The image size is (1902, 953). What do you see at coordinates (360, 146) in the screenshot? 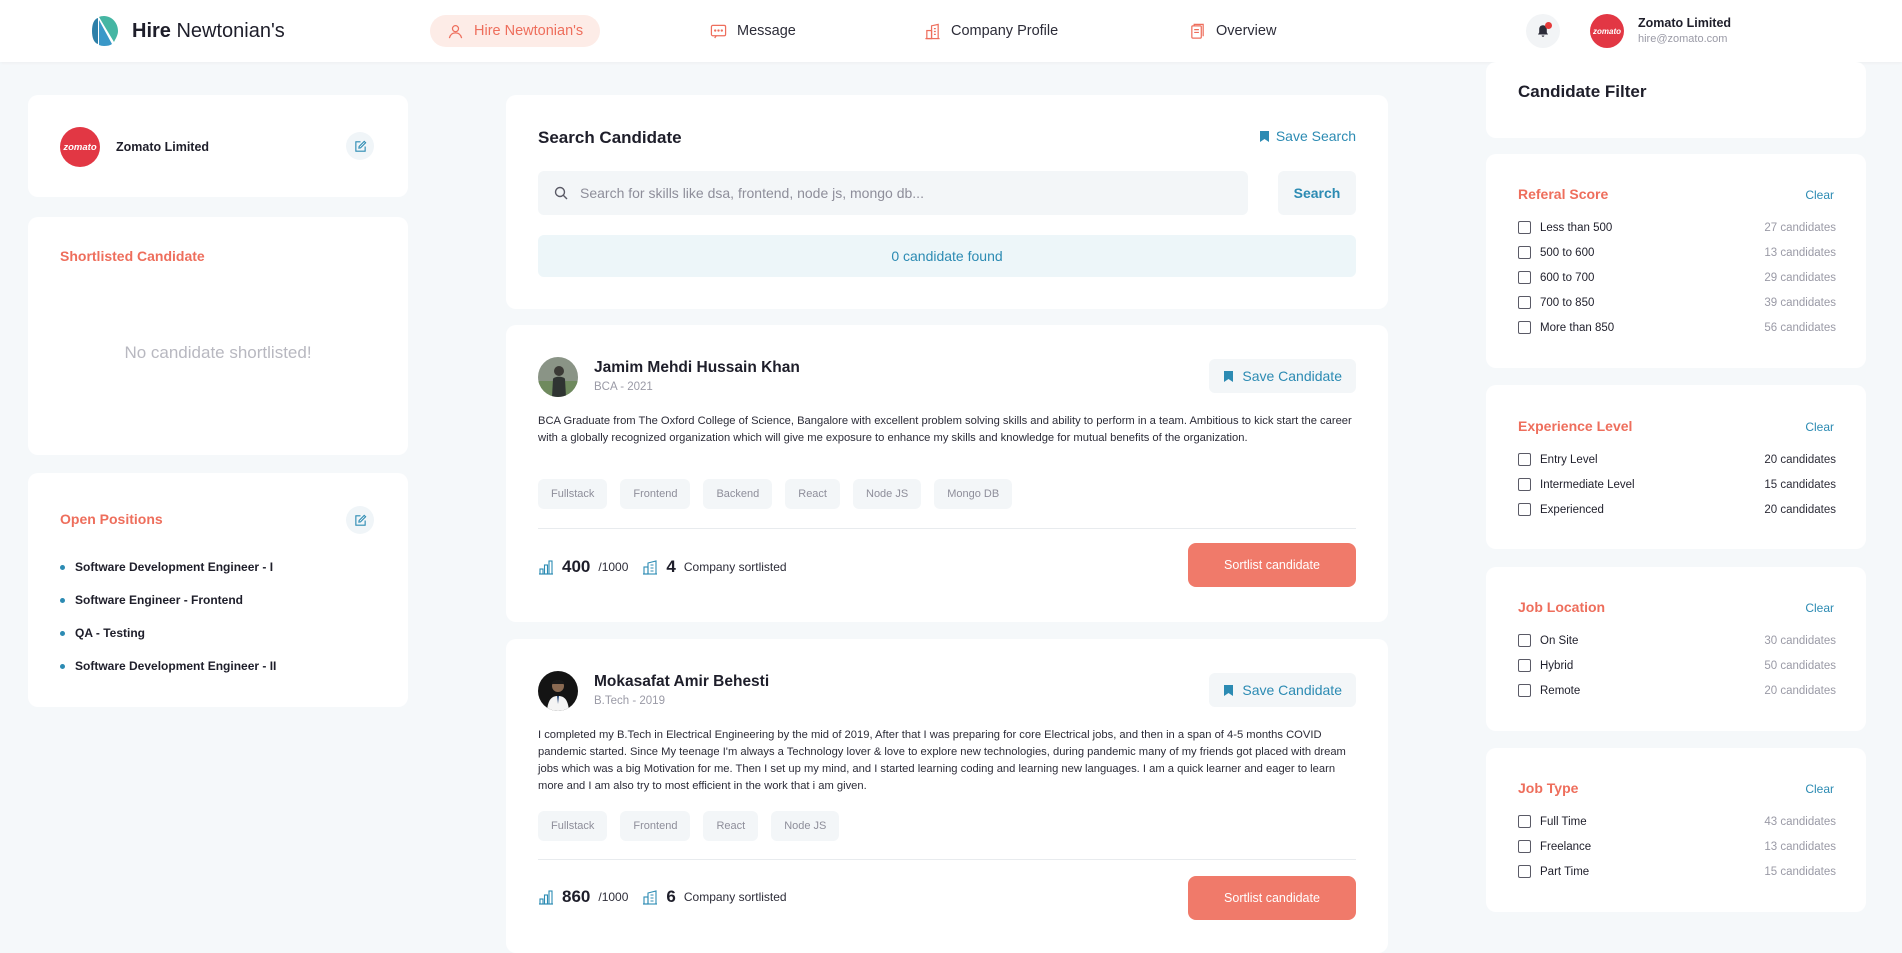
I see `edit-company-button` at bounding box center [360, 146].